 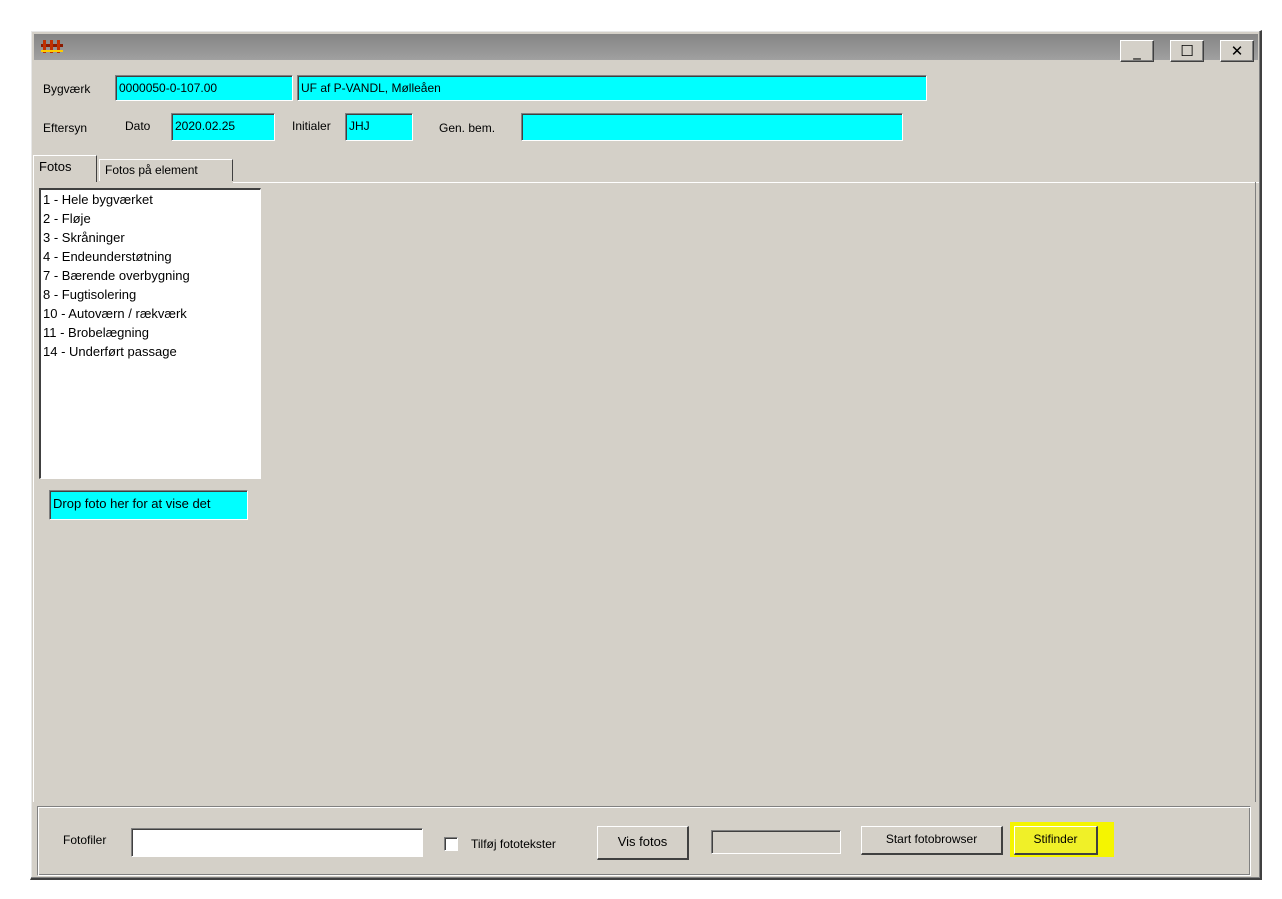 What do you see at coordinates (1255, 492) in the screenshot?
I see `panel-right-edge` at bounding box center [1255, 492].